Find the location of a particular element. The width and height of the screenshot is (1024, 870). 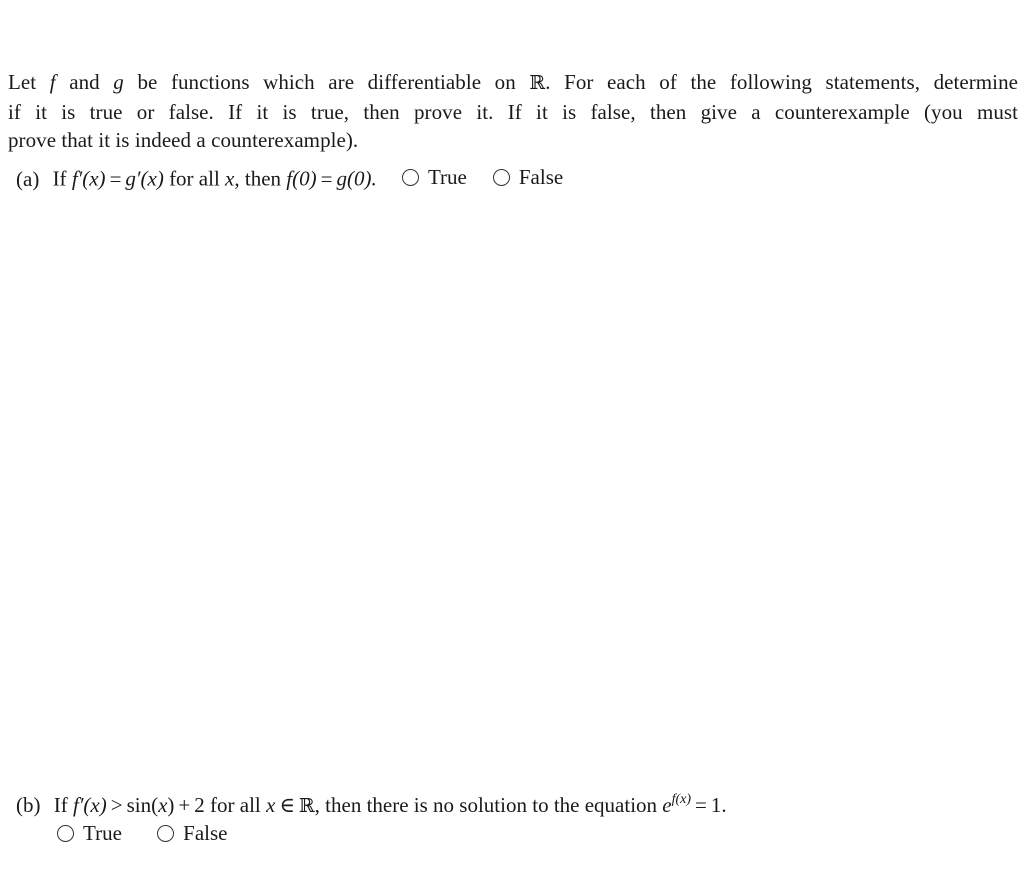

option-true-b: True is located at coordinates (89, 833).